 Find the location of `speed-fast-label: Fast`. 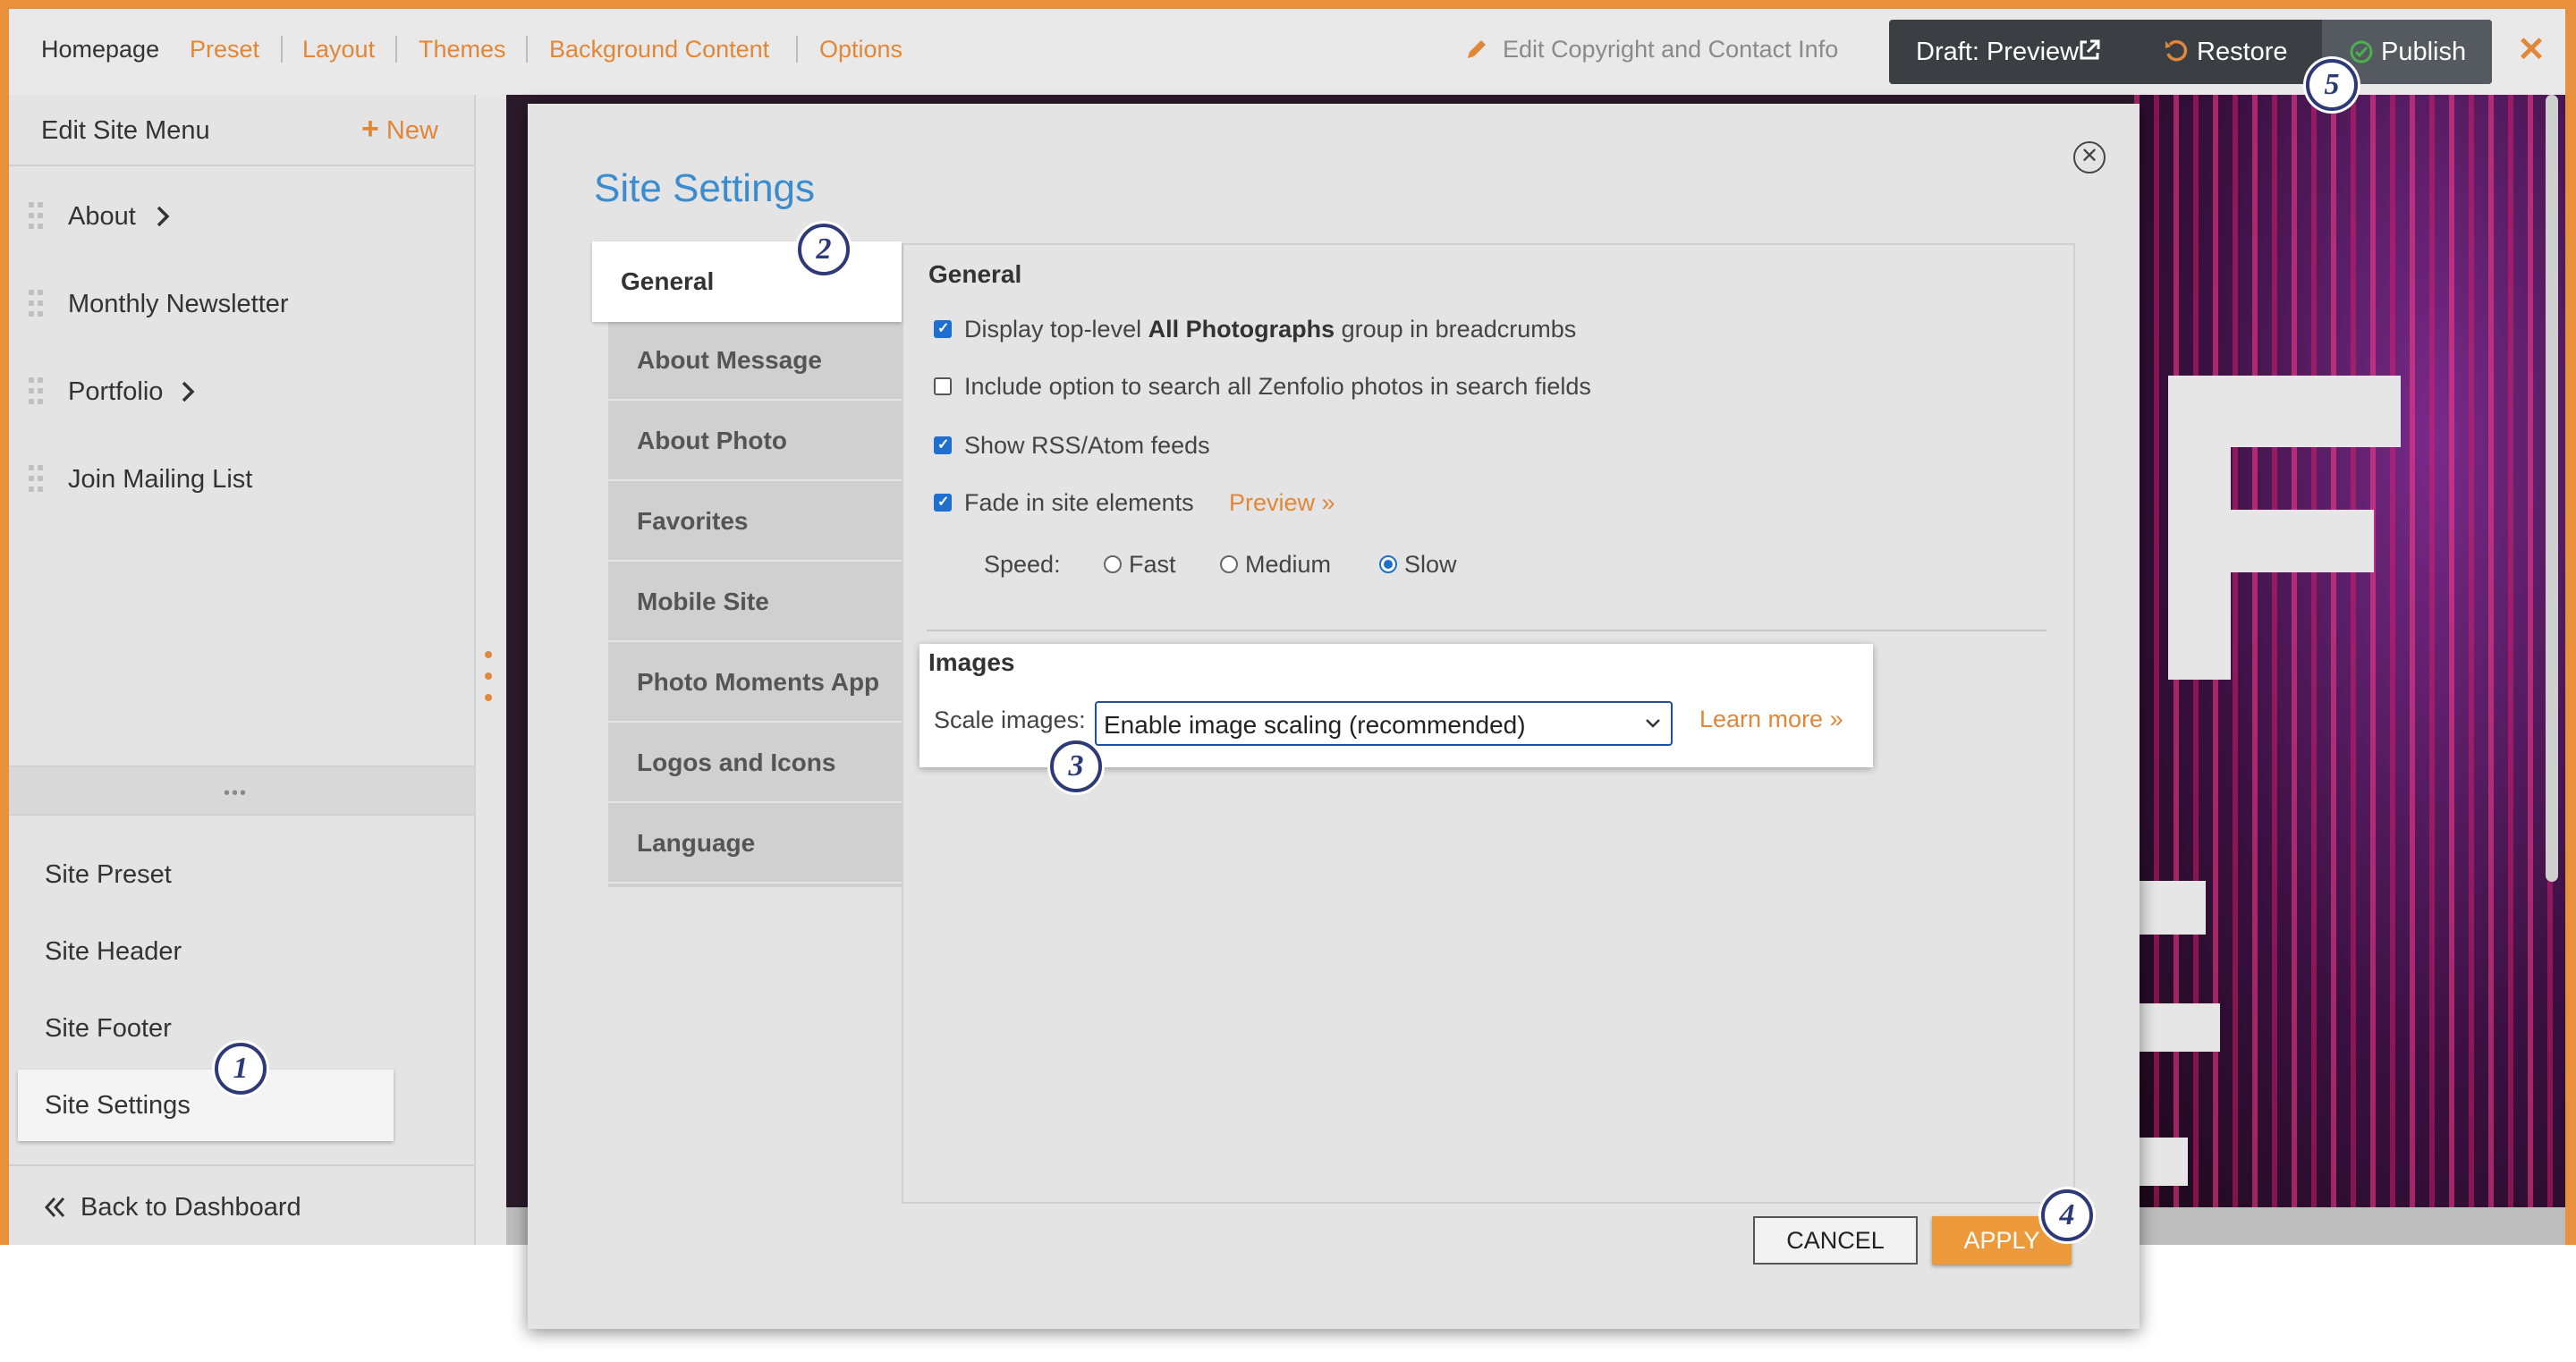

speed-fast-label: Fast is located at coordinates (1152, 564).